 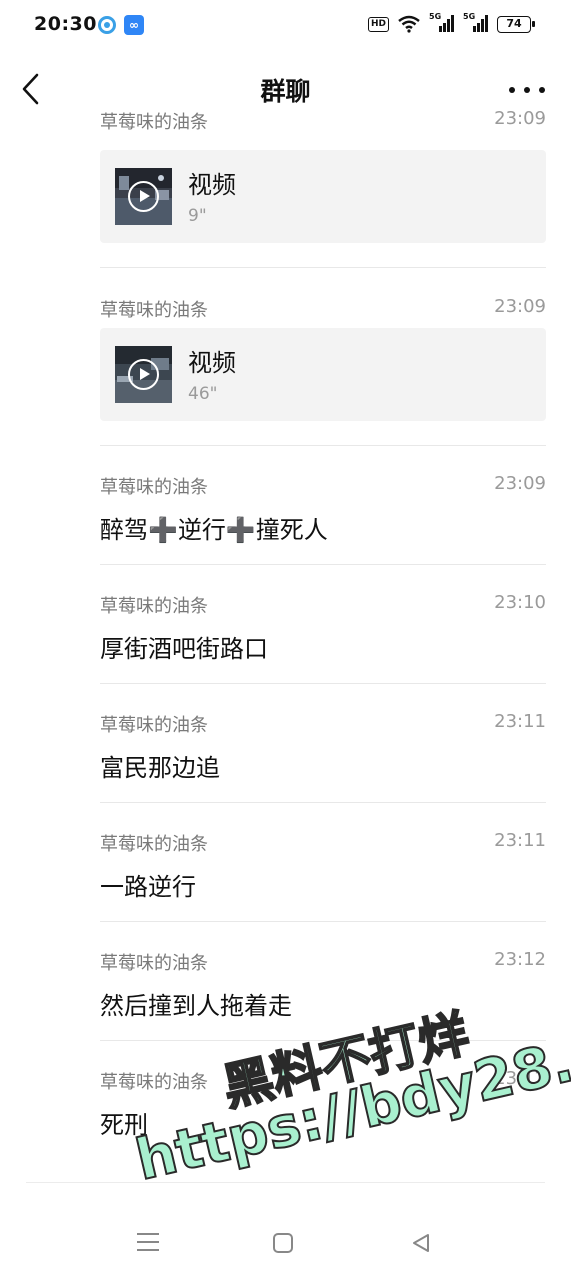 What do you see at coordinates (283, 1243) in the screenshot?
I see `home-icon` at bounding box center [283, 1243].